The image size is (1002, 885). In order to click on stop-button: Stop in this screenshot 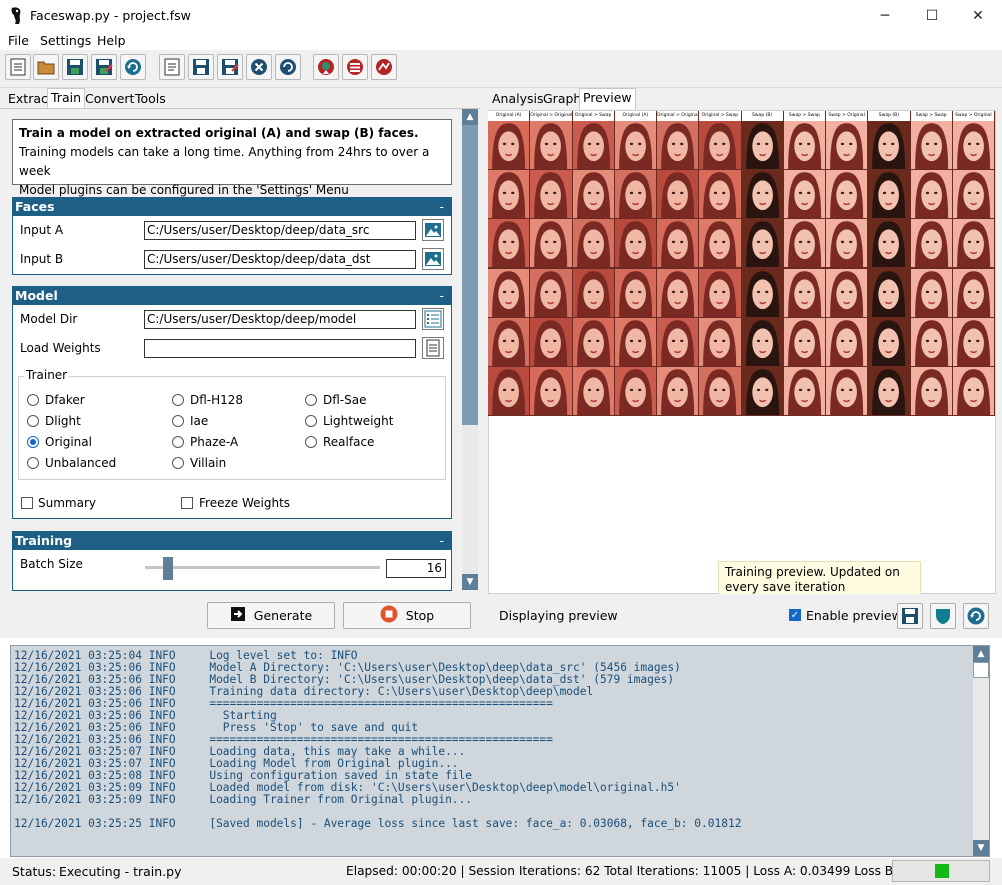, I will do `click(407, 615)`.